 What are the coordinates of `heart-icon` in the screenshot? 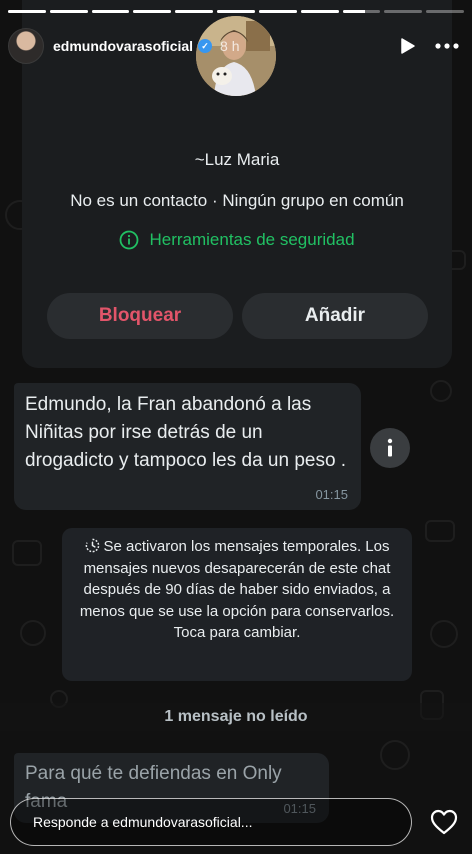 It's located at (444, 822).